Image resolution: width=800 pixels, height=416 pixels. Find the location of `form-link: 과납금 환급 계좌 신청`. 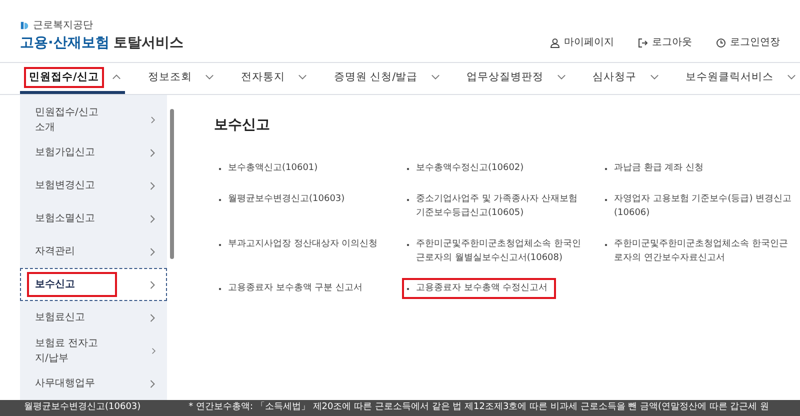

form-link: 과납금 환급 계좌 신청 is located at coordinates (700, 168).